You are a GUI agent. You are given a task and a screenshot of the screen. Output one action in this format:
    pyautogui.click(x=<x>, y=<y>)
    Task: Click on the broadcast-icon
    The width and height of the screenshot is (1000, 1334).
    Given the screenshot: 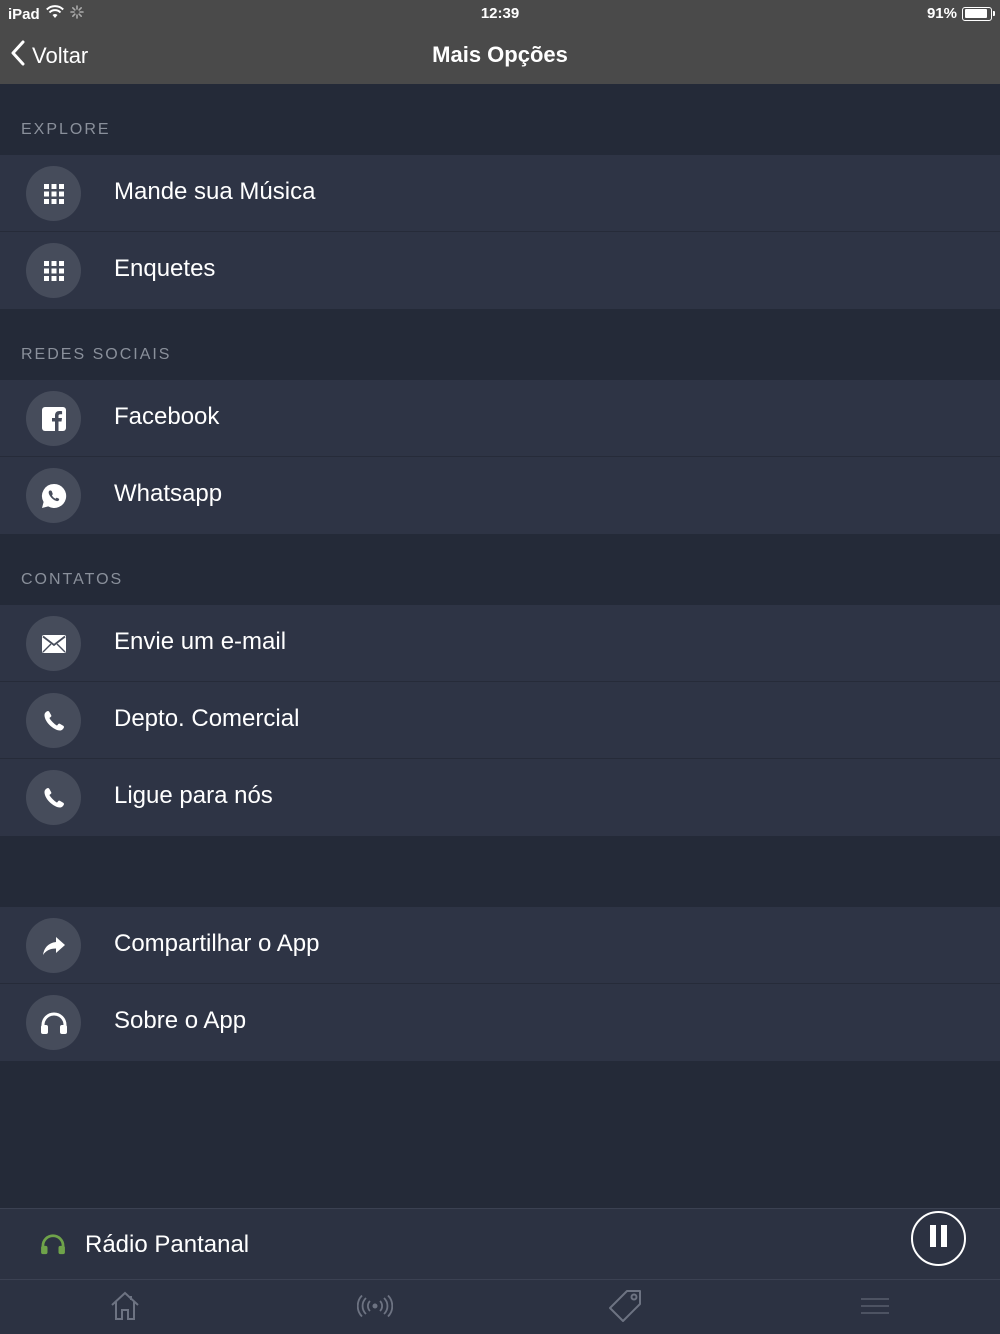 What is the action you would take?
    pyautogui.click(x=375, y=1308)
    